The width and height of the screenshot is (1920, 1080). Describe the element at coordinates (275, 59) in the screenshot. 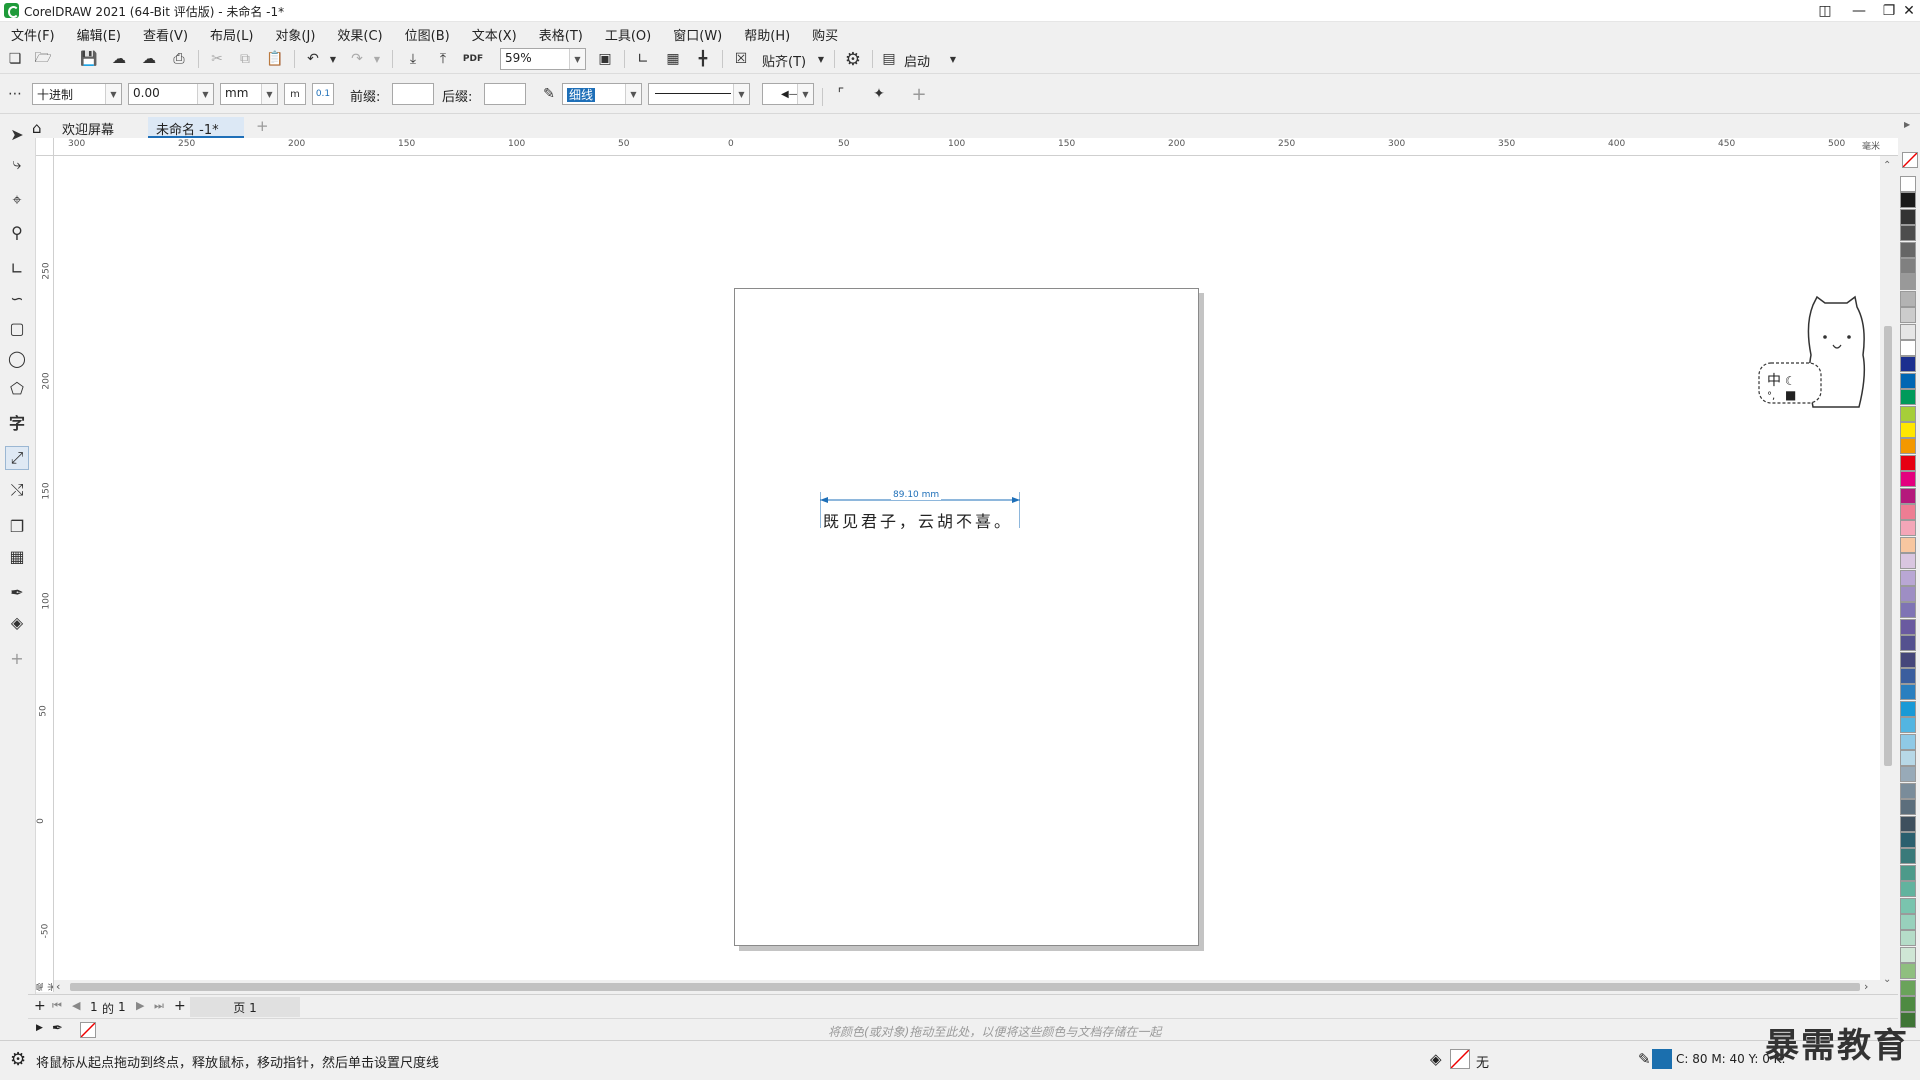

I see `paste-icon: 📋` at that location.